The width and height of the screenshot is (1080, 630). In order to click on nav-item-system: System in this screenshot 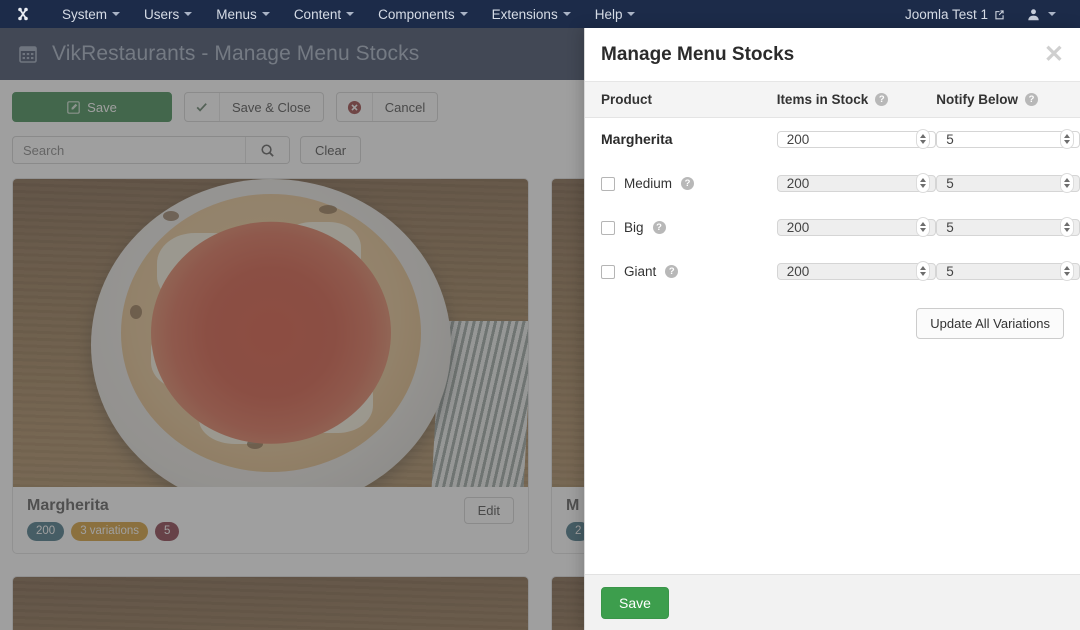, I will do `click(91, 14)`.